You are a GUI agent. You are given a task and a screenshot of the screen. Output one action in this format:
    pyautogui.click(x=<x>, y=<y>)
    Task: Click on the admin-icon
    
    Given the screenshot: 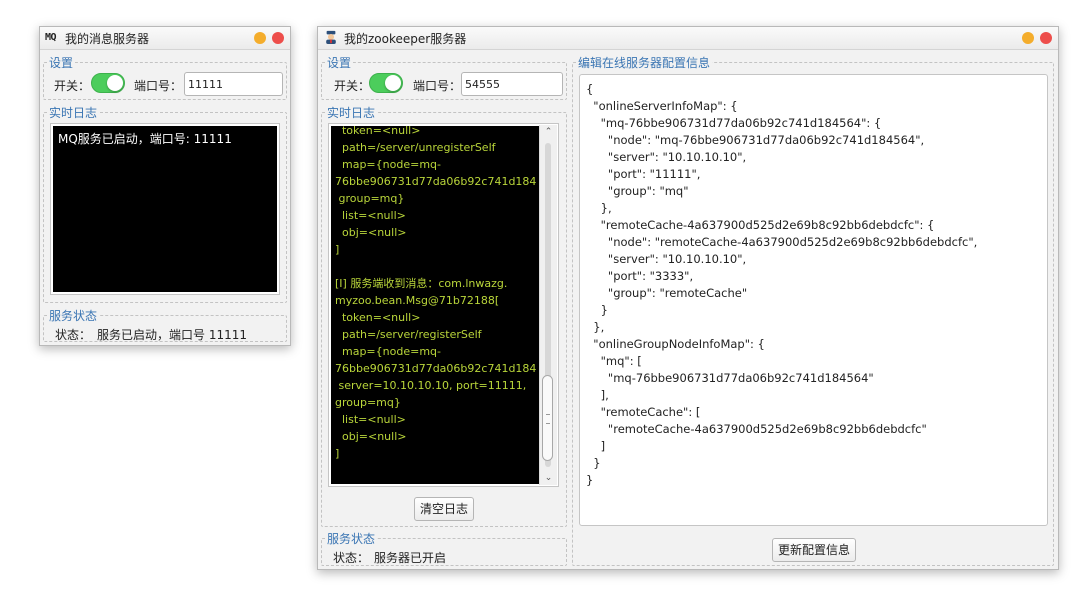 What is the action you would take?
    pyautogui.click(x=331, y=37)
    